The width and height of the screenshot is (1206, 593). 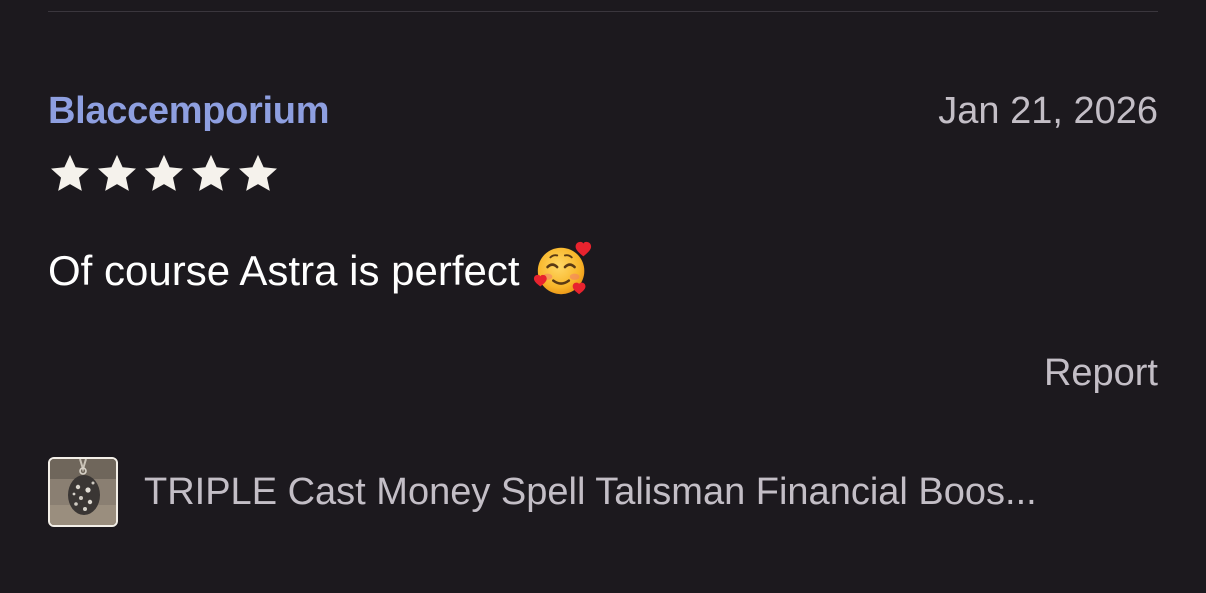 I want to click on review-text: Of course Astra is perfect, so click(x=321, y=271).